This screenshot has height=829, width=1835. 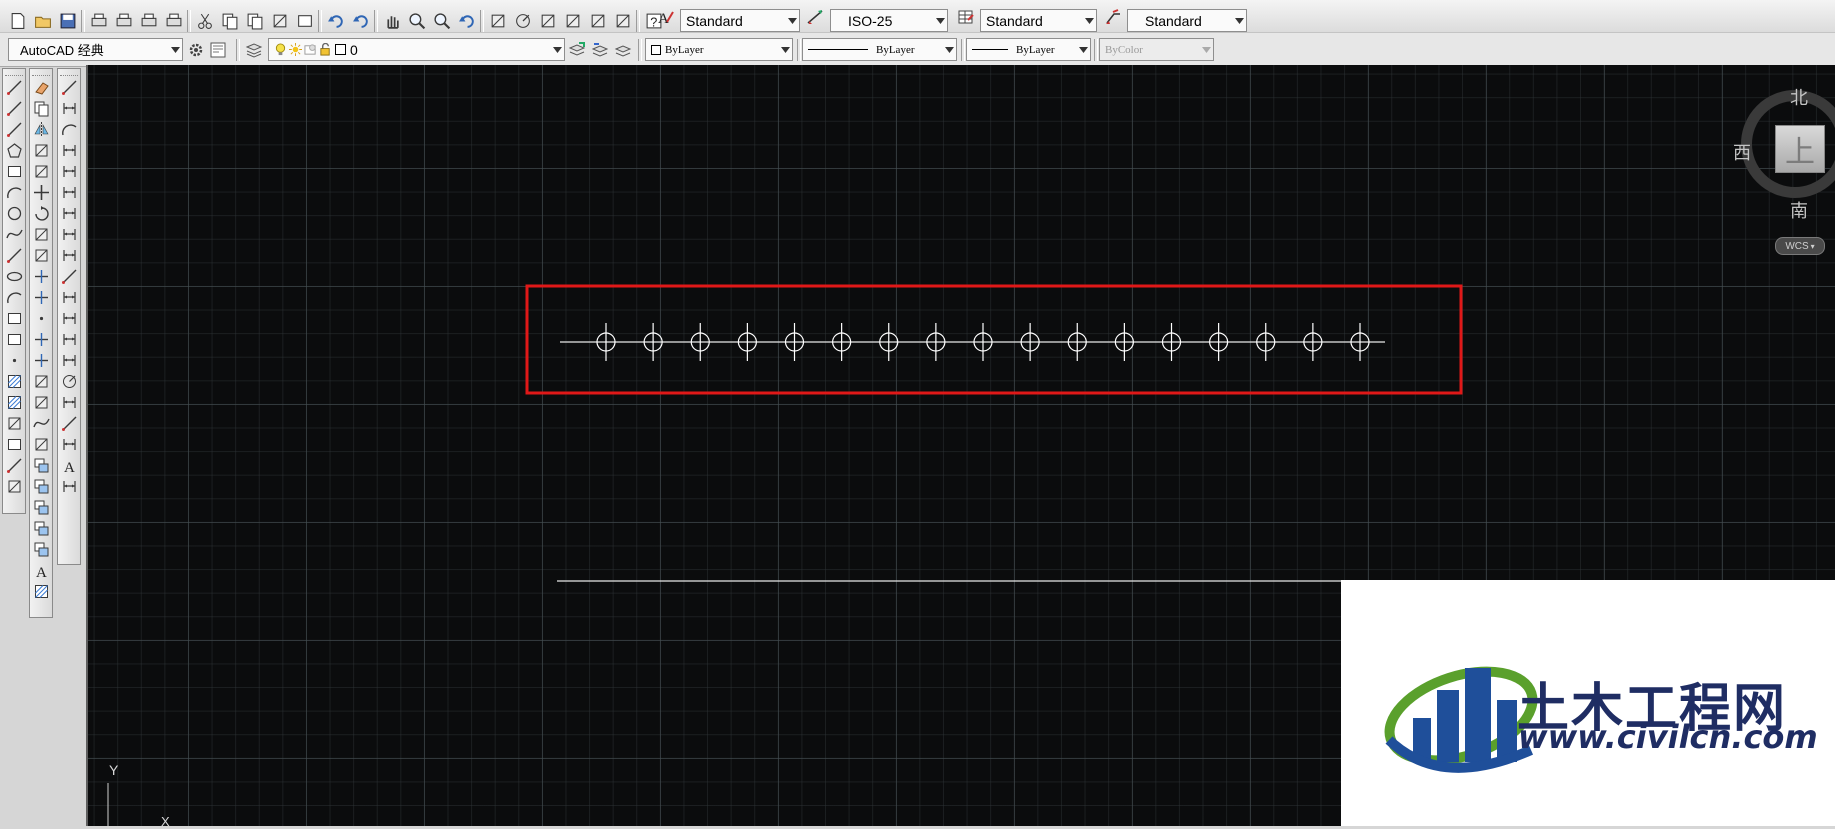 I want to click on sheet-set-icon, so click(x=572, y=20).